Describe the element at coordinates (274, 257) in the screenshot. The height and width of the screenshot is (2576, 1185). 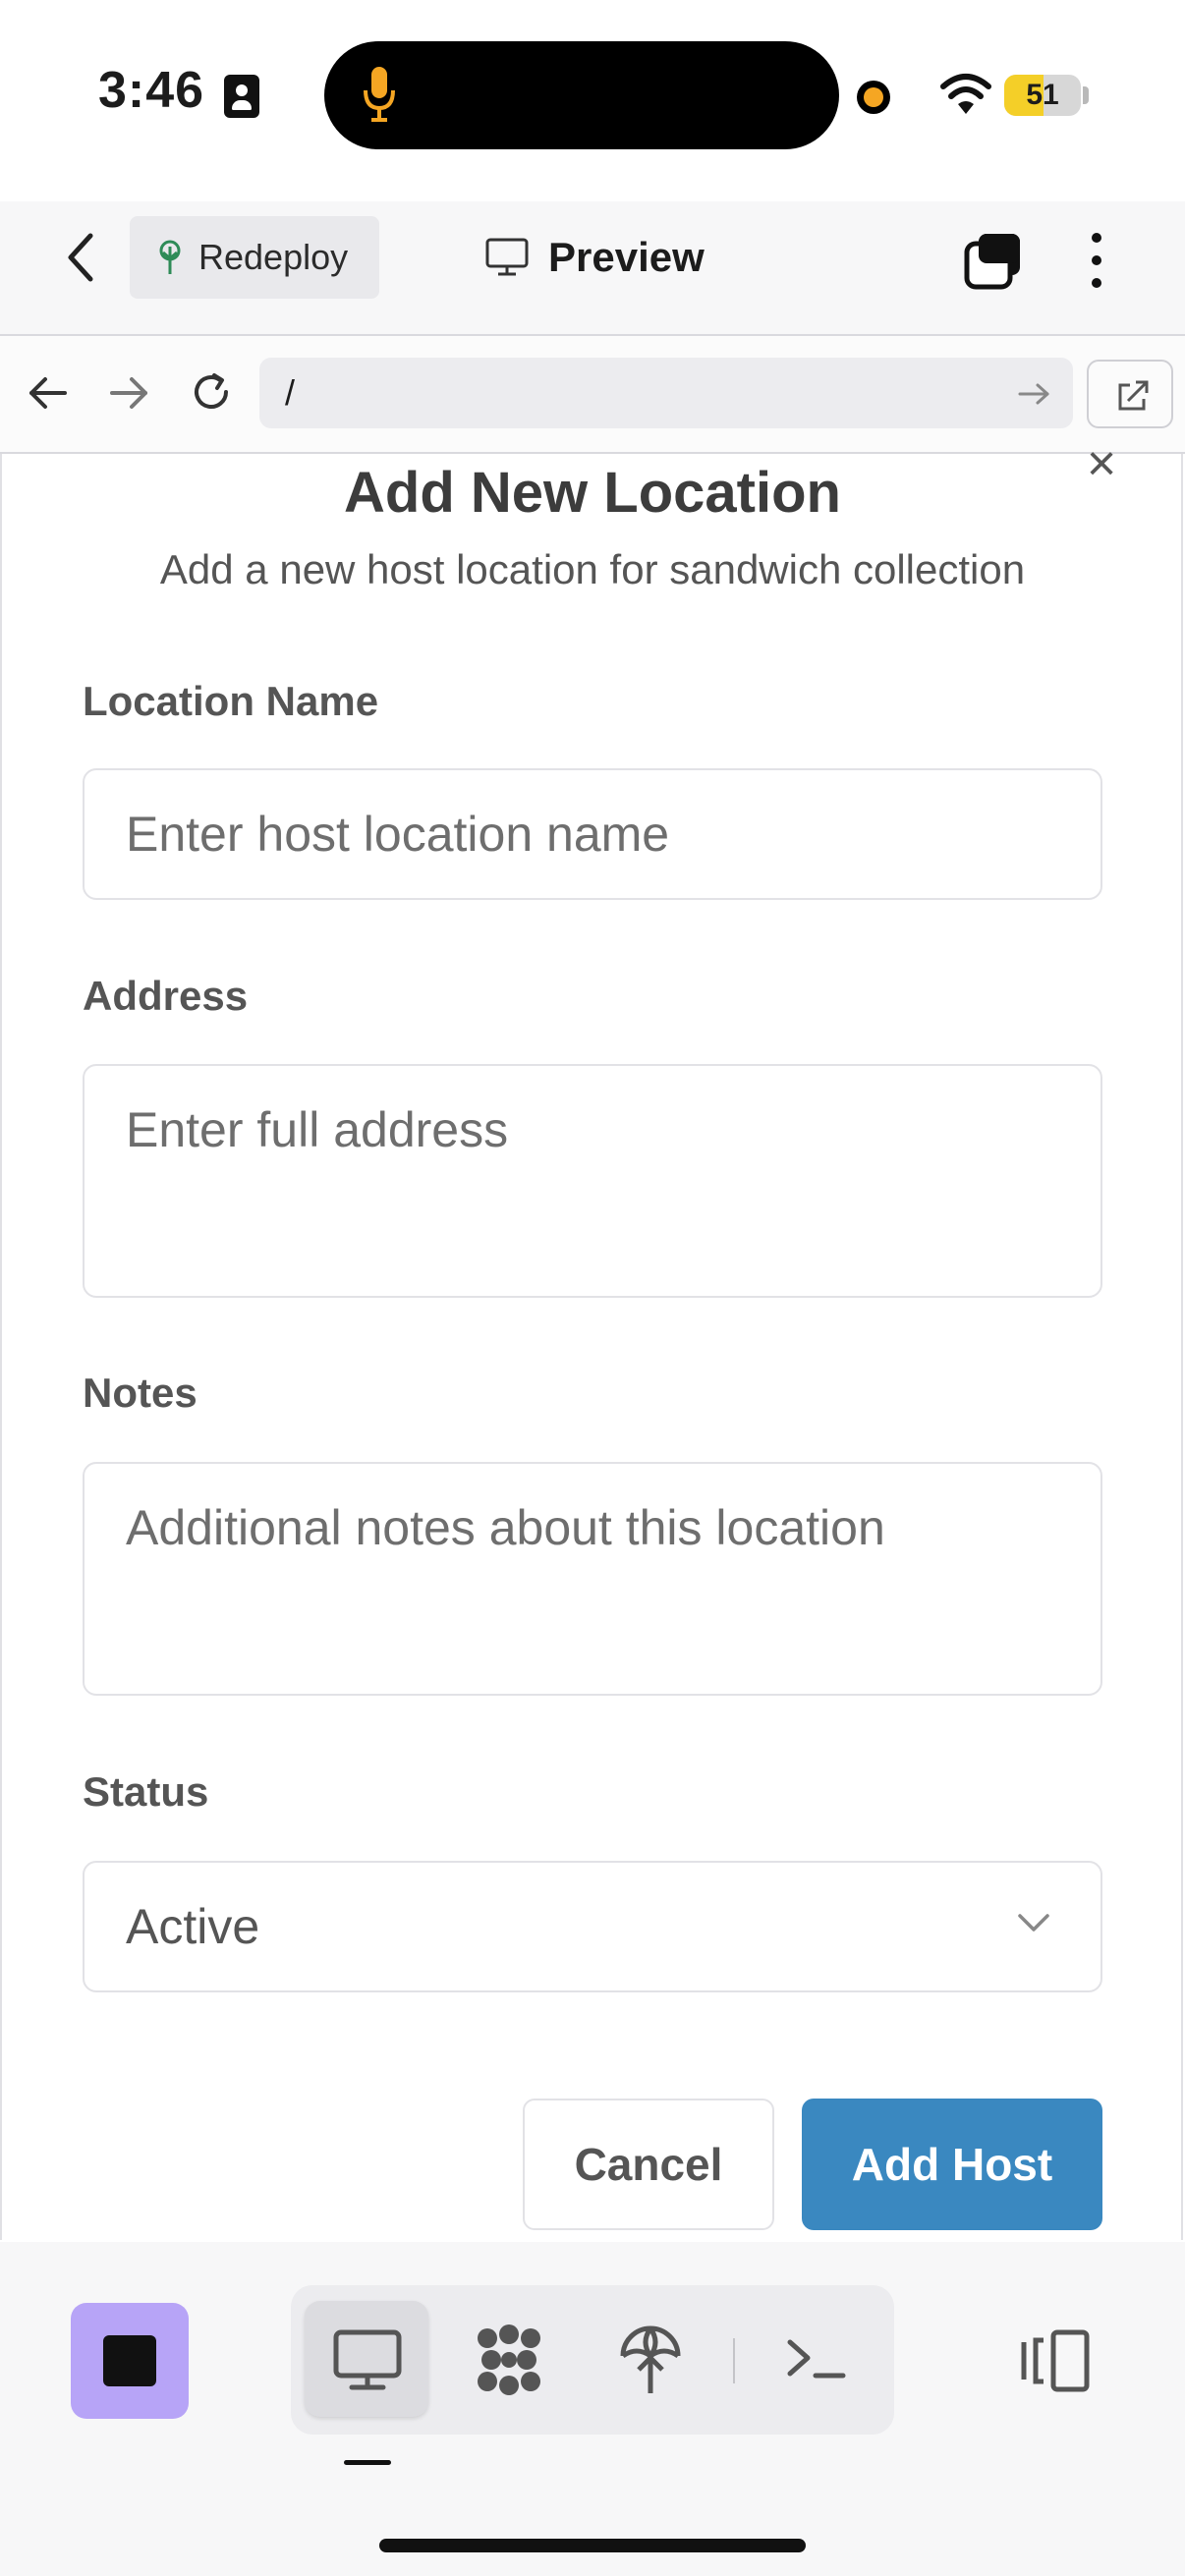
I see `redeploy-label: Redeploy` at that location.